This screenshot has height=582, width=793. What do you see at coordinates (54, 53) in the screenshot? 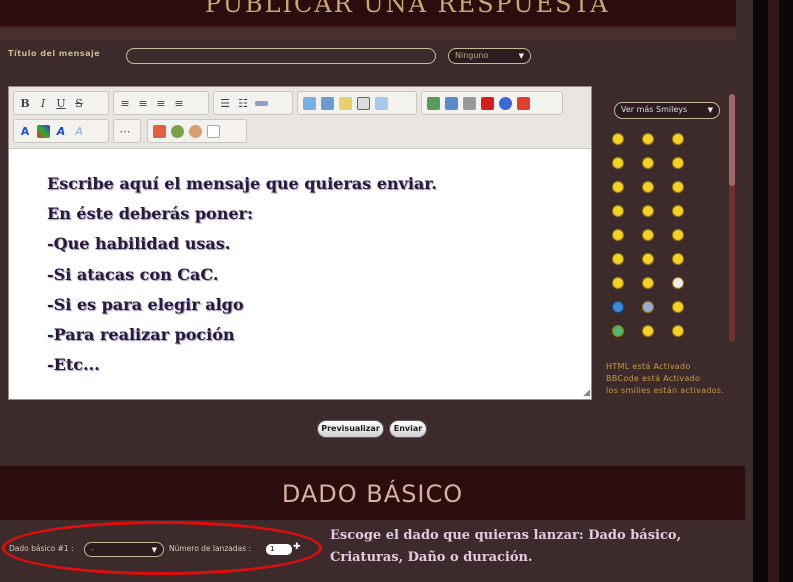
I see `message-title-label: Título del mensaje` at bounding box center [54, 53].